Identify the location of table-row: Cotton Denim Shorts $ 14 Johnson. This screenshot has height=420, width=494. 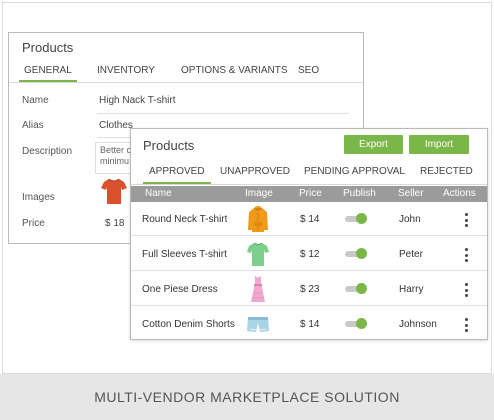
(309, 324).